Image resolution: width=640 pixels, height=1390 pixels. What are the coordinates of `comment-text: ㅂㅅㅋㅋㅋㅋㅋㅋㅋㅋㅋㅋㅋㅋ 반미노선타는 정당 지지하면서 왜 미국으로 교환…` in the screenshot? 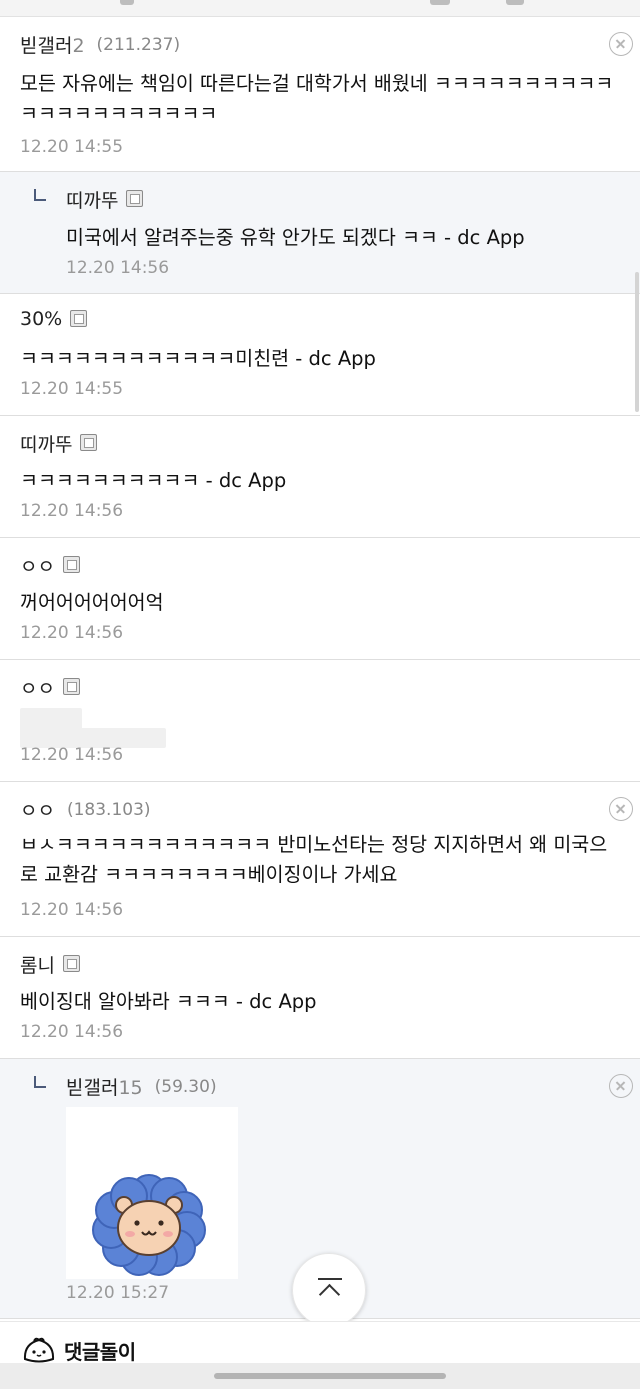 It's located at (314, 859).